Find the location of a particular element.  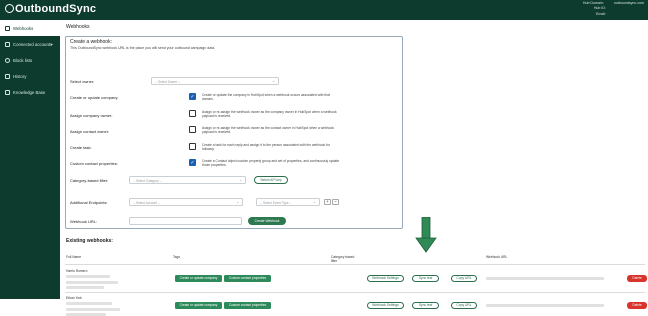

add-endpoint-button: + is located at coordinates (327, 202).